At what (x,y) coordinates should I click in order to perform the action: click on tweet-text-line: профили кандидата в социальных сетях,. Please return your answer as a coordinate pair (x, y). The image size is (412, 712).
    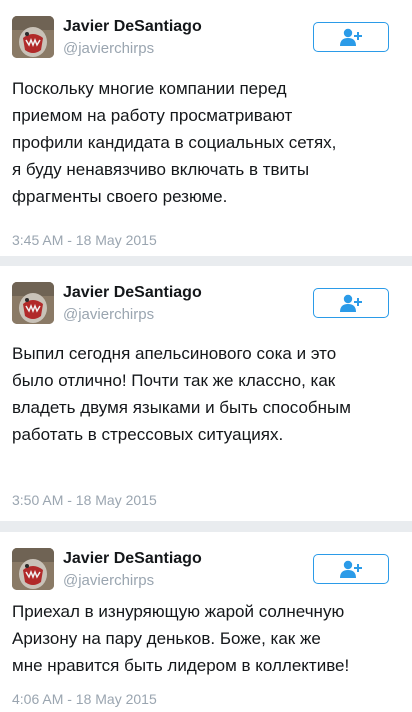
    Looking at the image, I should click on (174, 142).